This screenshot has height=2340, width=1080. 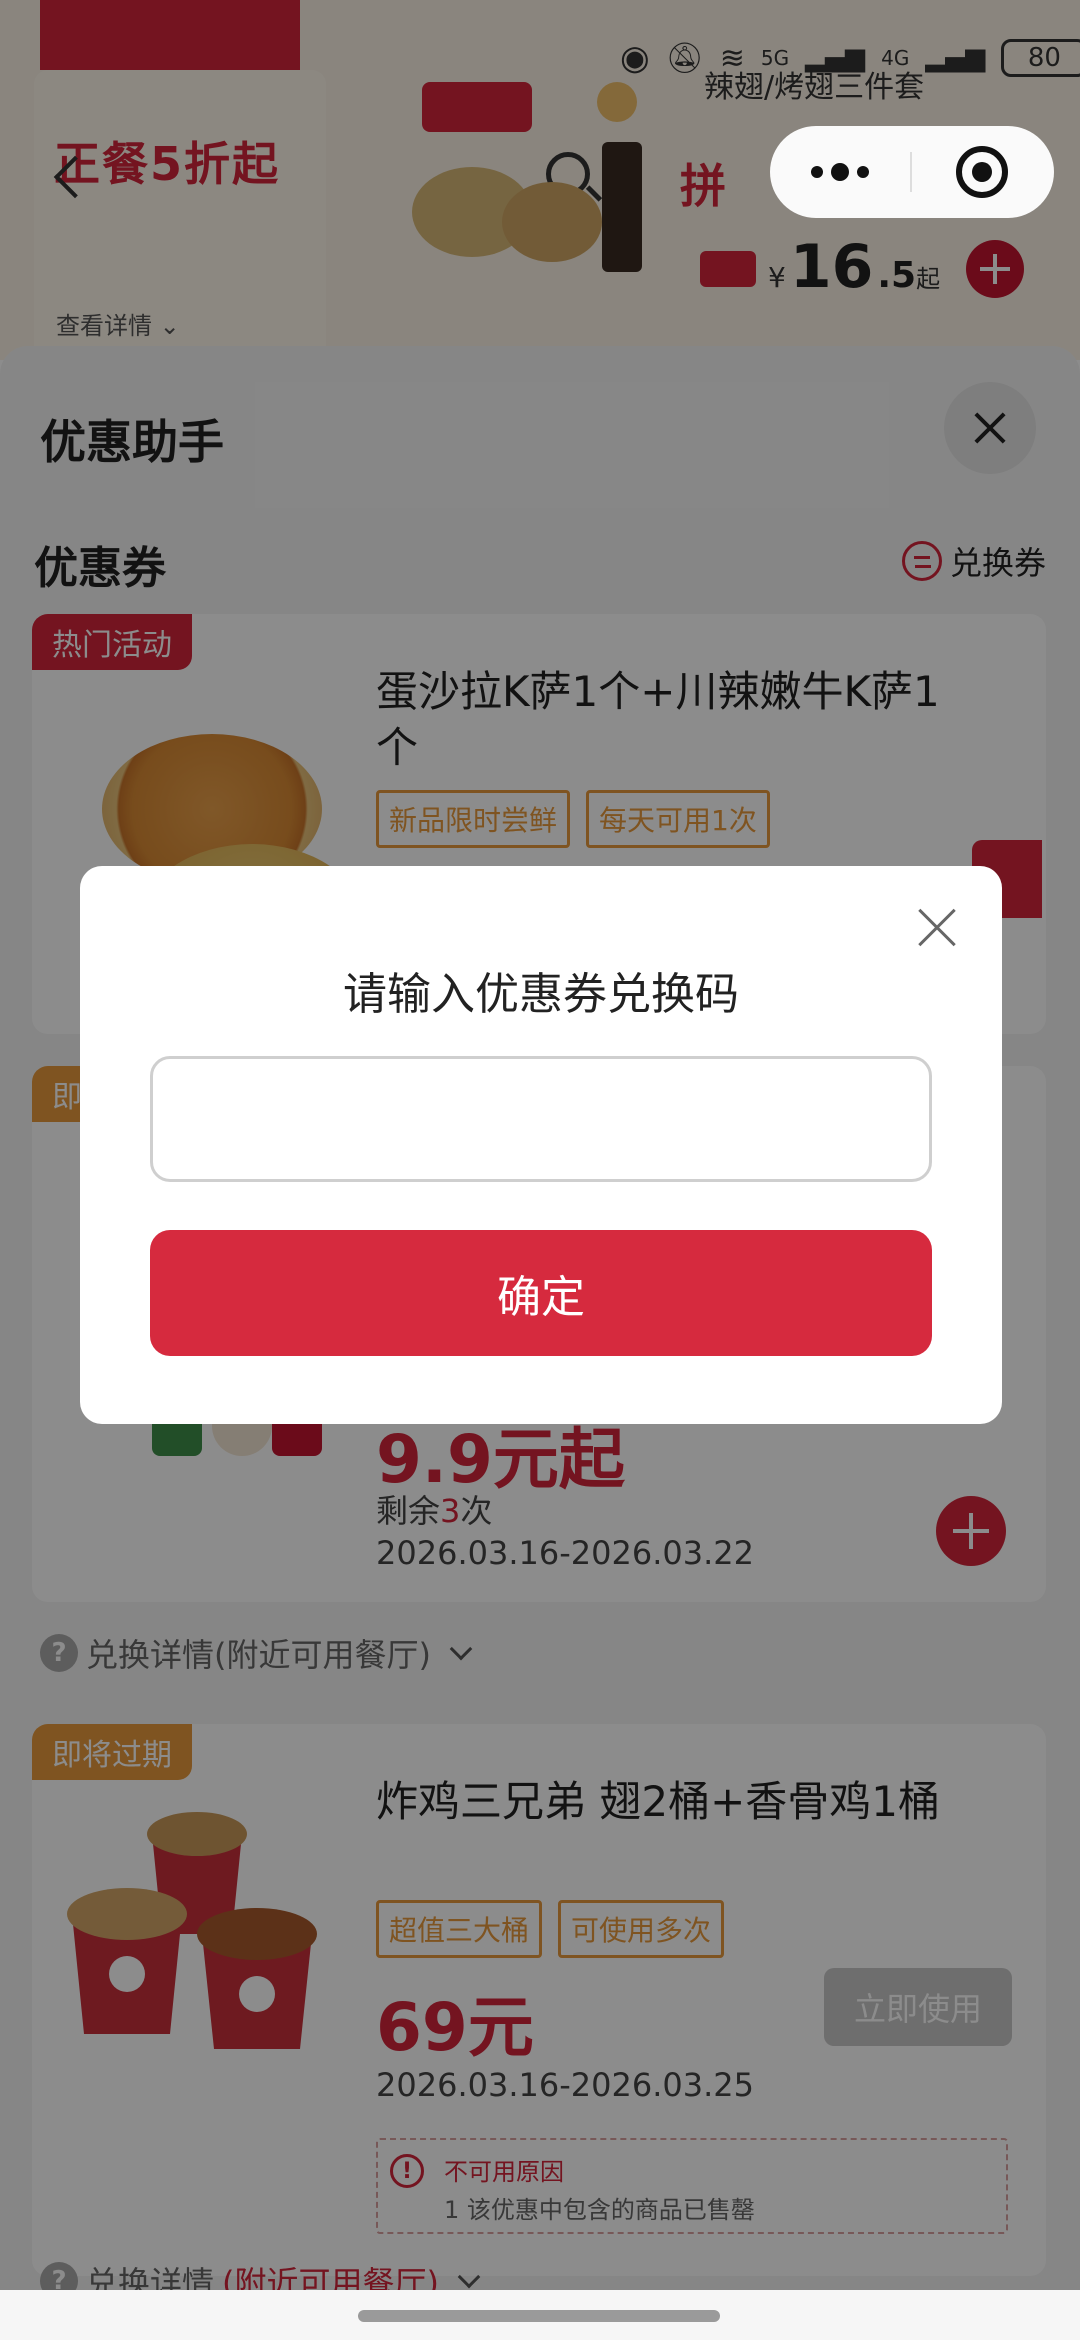 What do you see at coordinates (541, 1293) in the screenshot?
I see `confirm-button: 确定` at bounding box center [541, 1293].